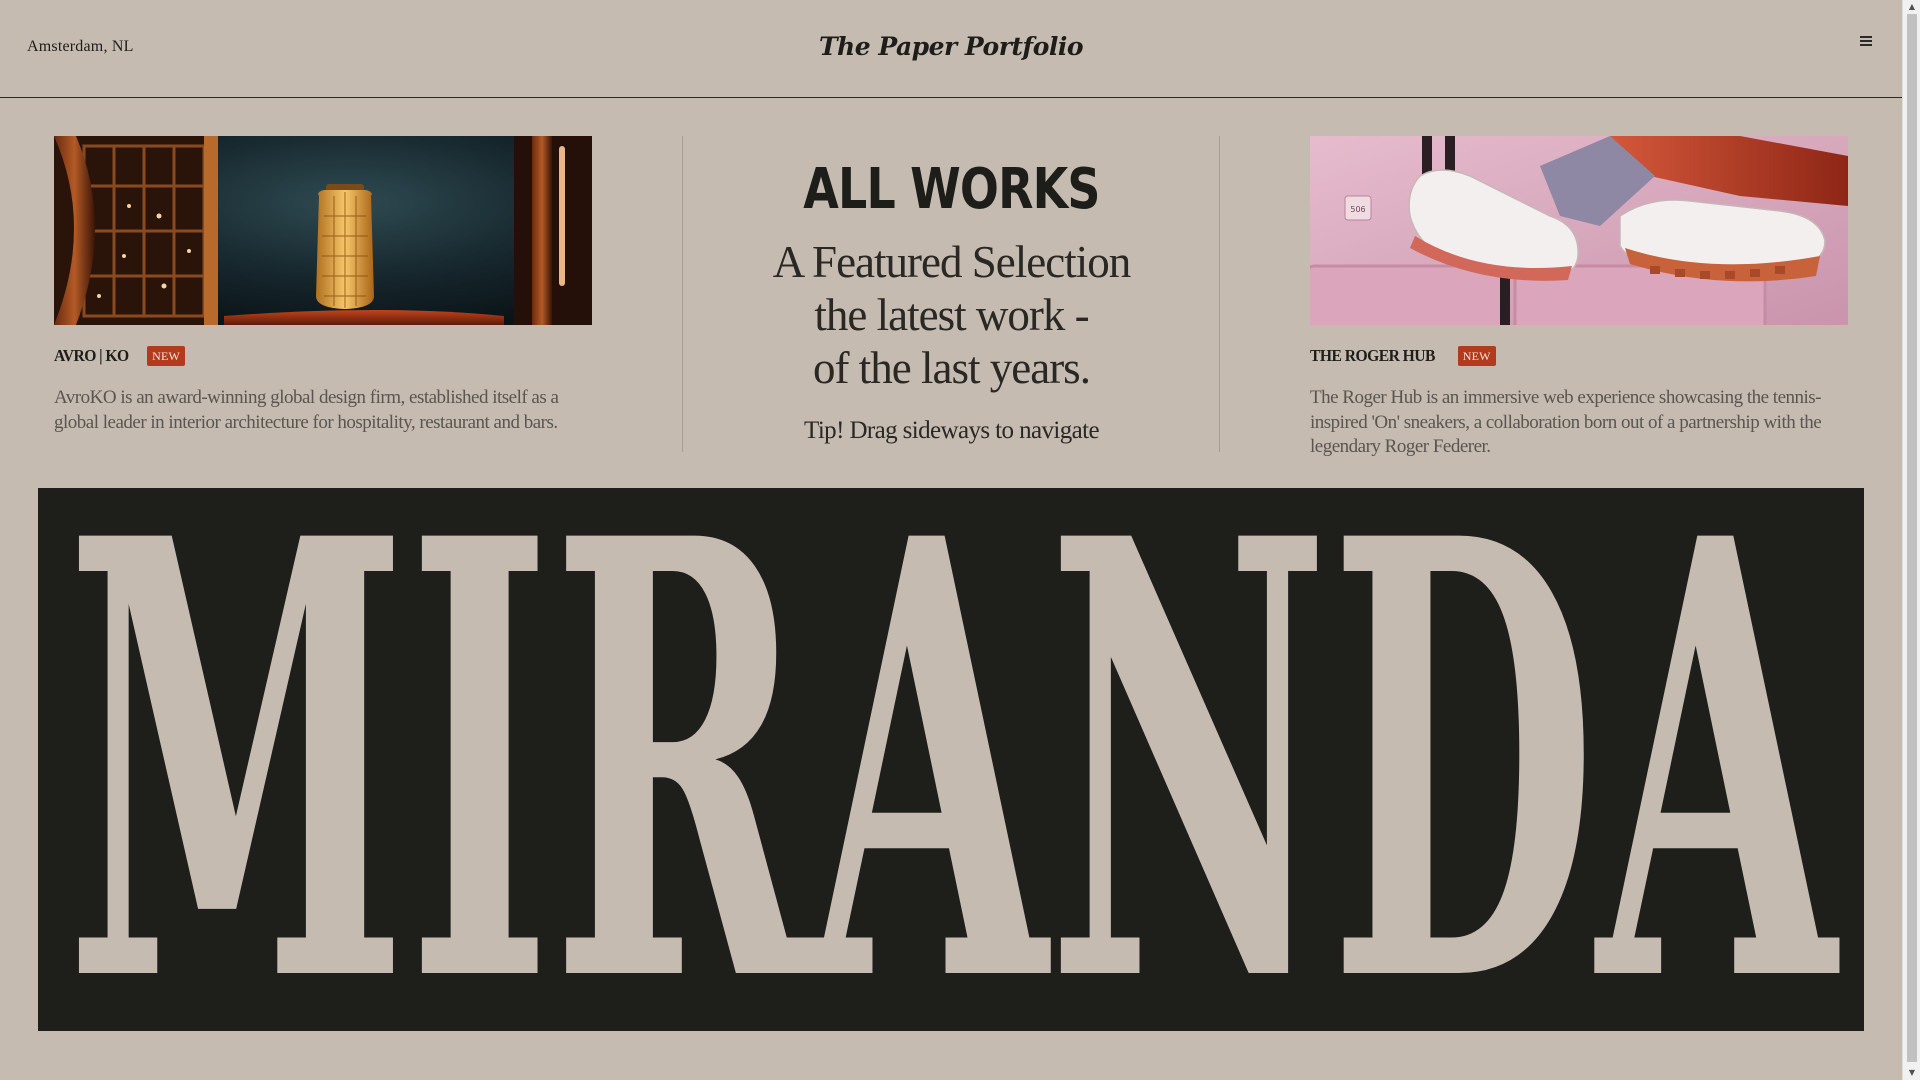 The image size is (1920, 1080). I want to click on project-title: THE ROGER HUB, so click(1372, 356).